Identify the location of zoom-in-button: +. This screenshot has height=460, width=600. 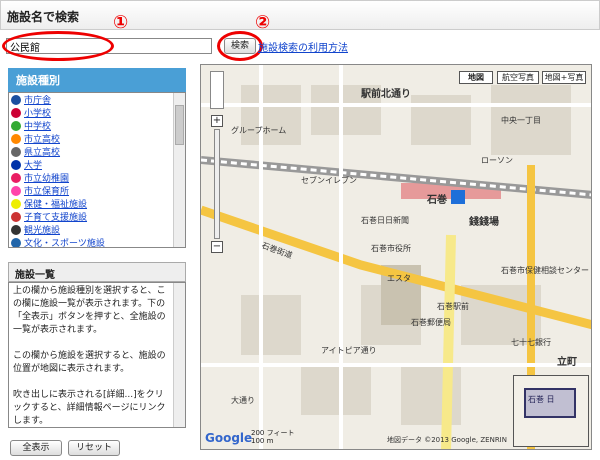
(217, 121).